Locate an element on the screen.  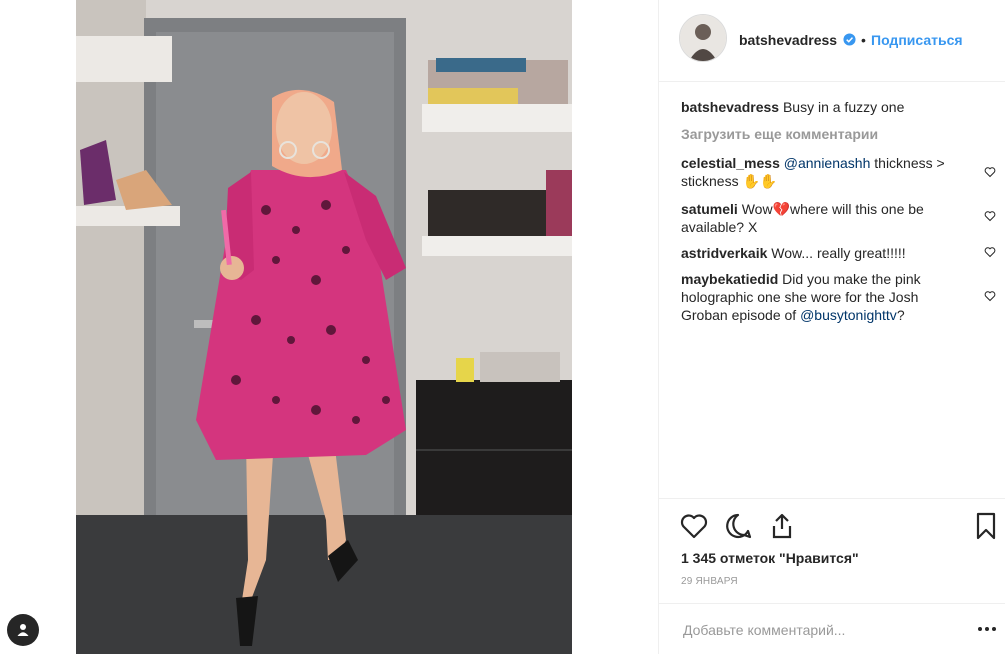
comment-username: astridverkaik is located at coordinates (724, 253).